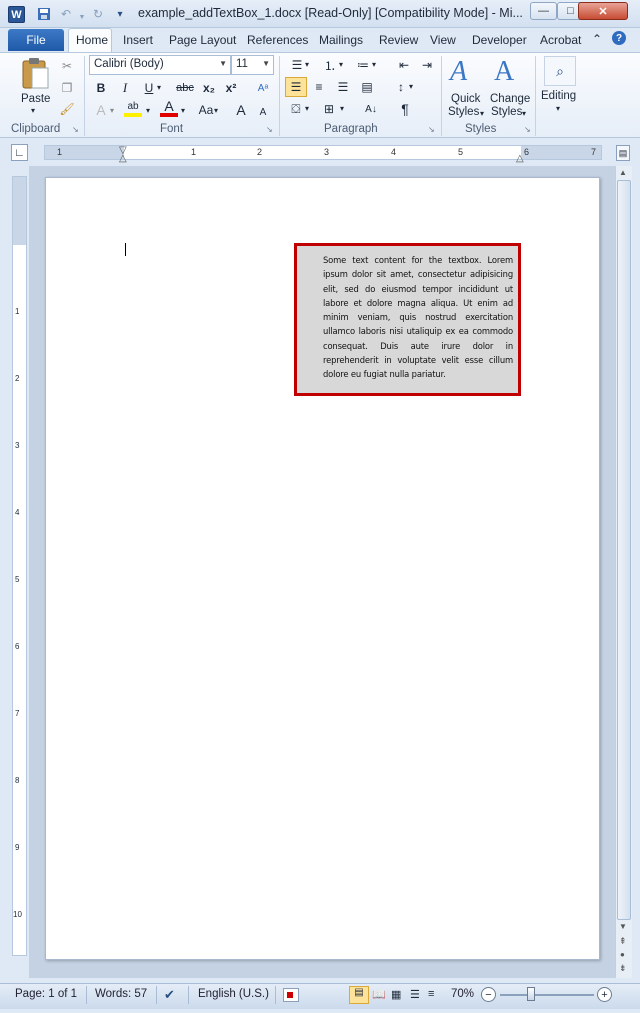 The height and width of the screenshot is (1013, 640). I want to click on tab-insert: Insert, so click(138, 40).